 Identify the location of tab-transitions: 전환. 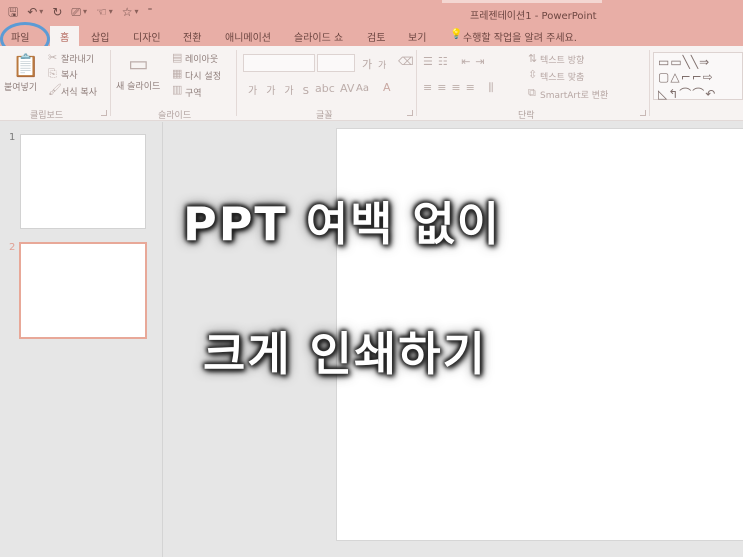
(192, 36).